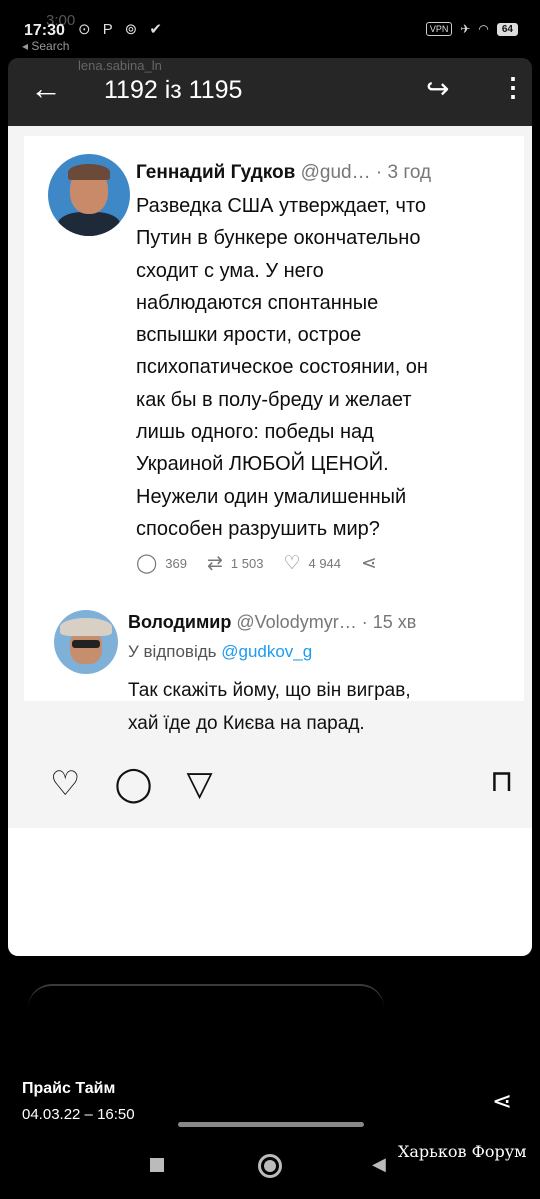 The height and width of the screenshot is (1199, 540). I want to click on reply-author-name: Володимир, so click(180, 622).